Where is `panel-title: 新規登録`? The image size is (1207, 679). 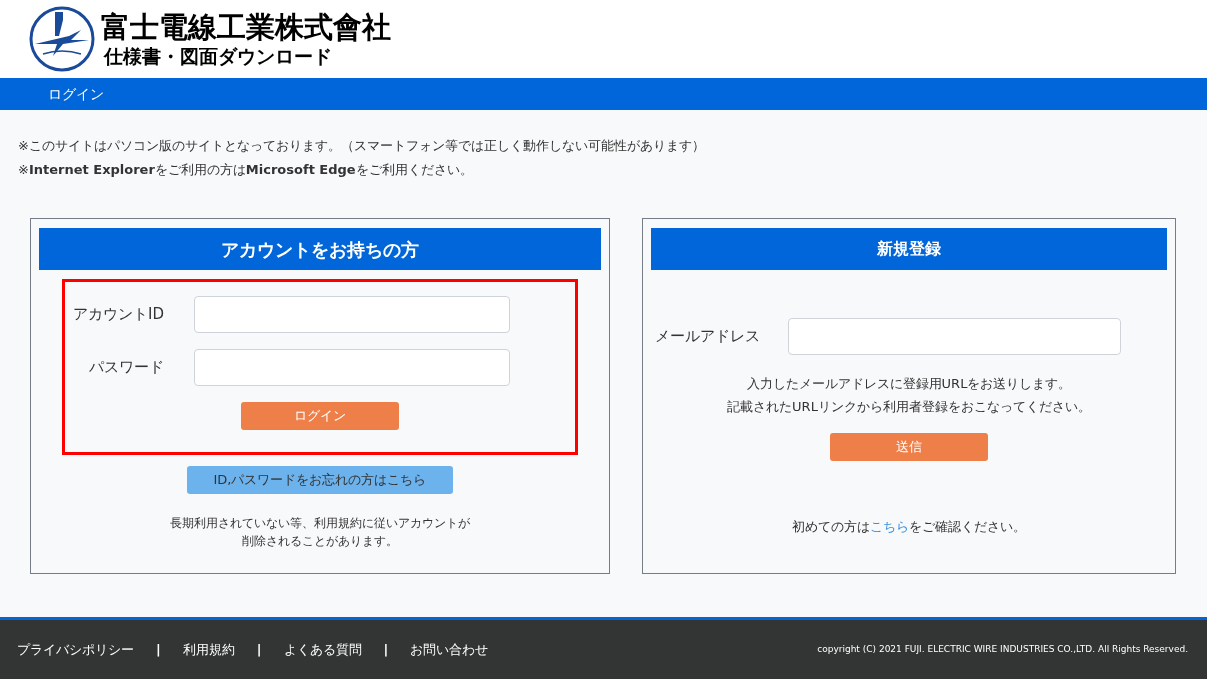 panel-title: 新規登録 is located at coordinates (909, 249).